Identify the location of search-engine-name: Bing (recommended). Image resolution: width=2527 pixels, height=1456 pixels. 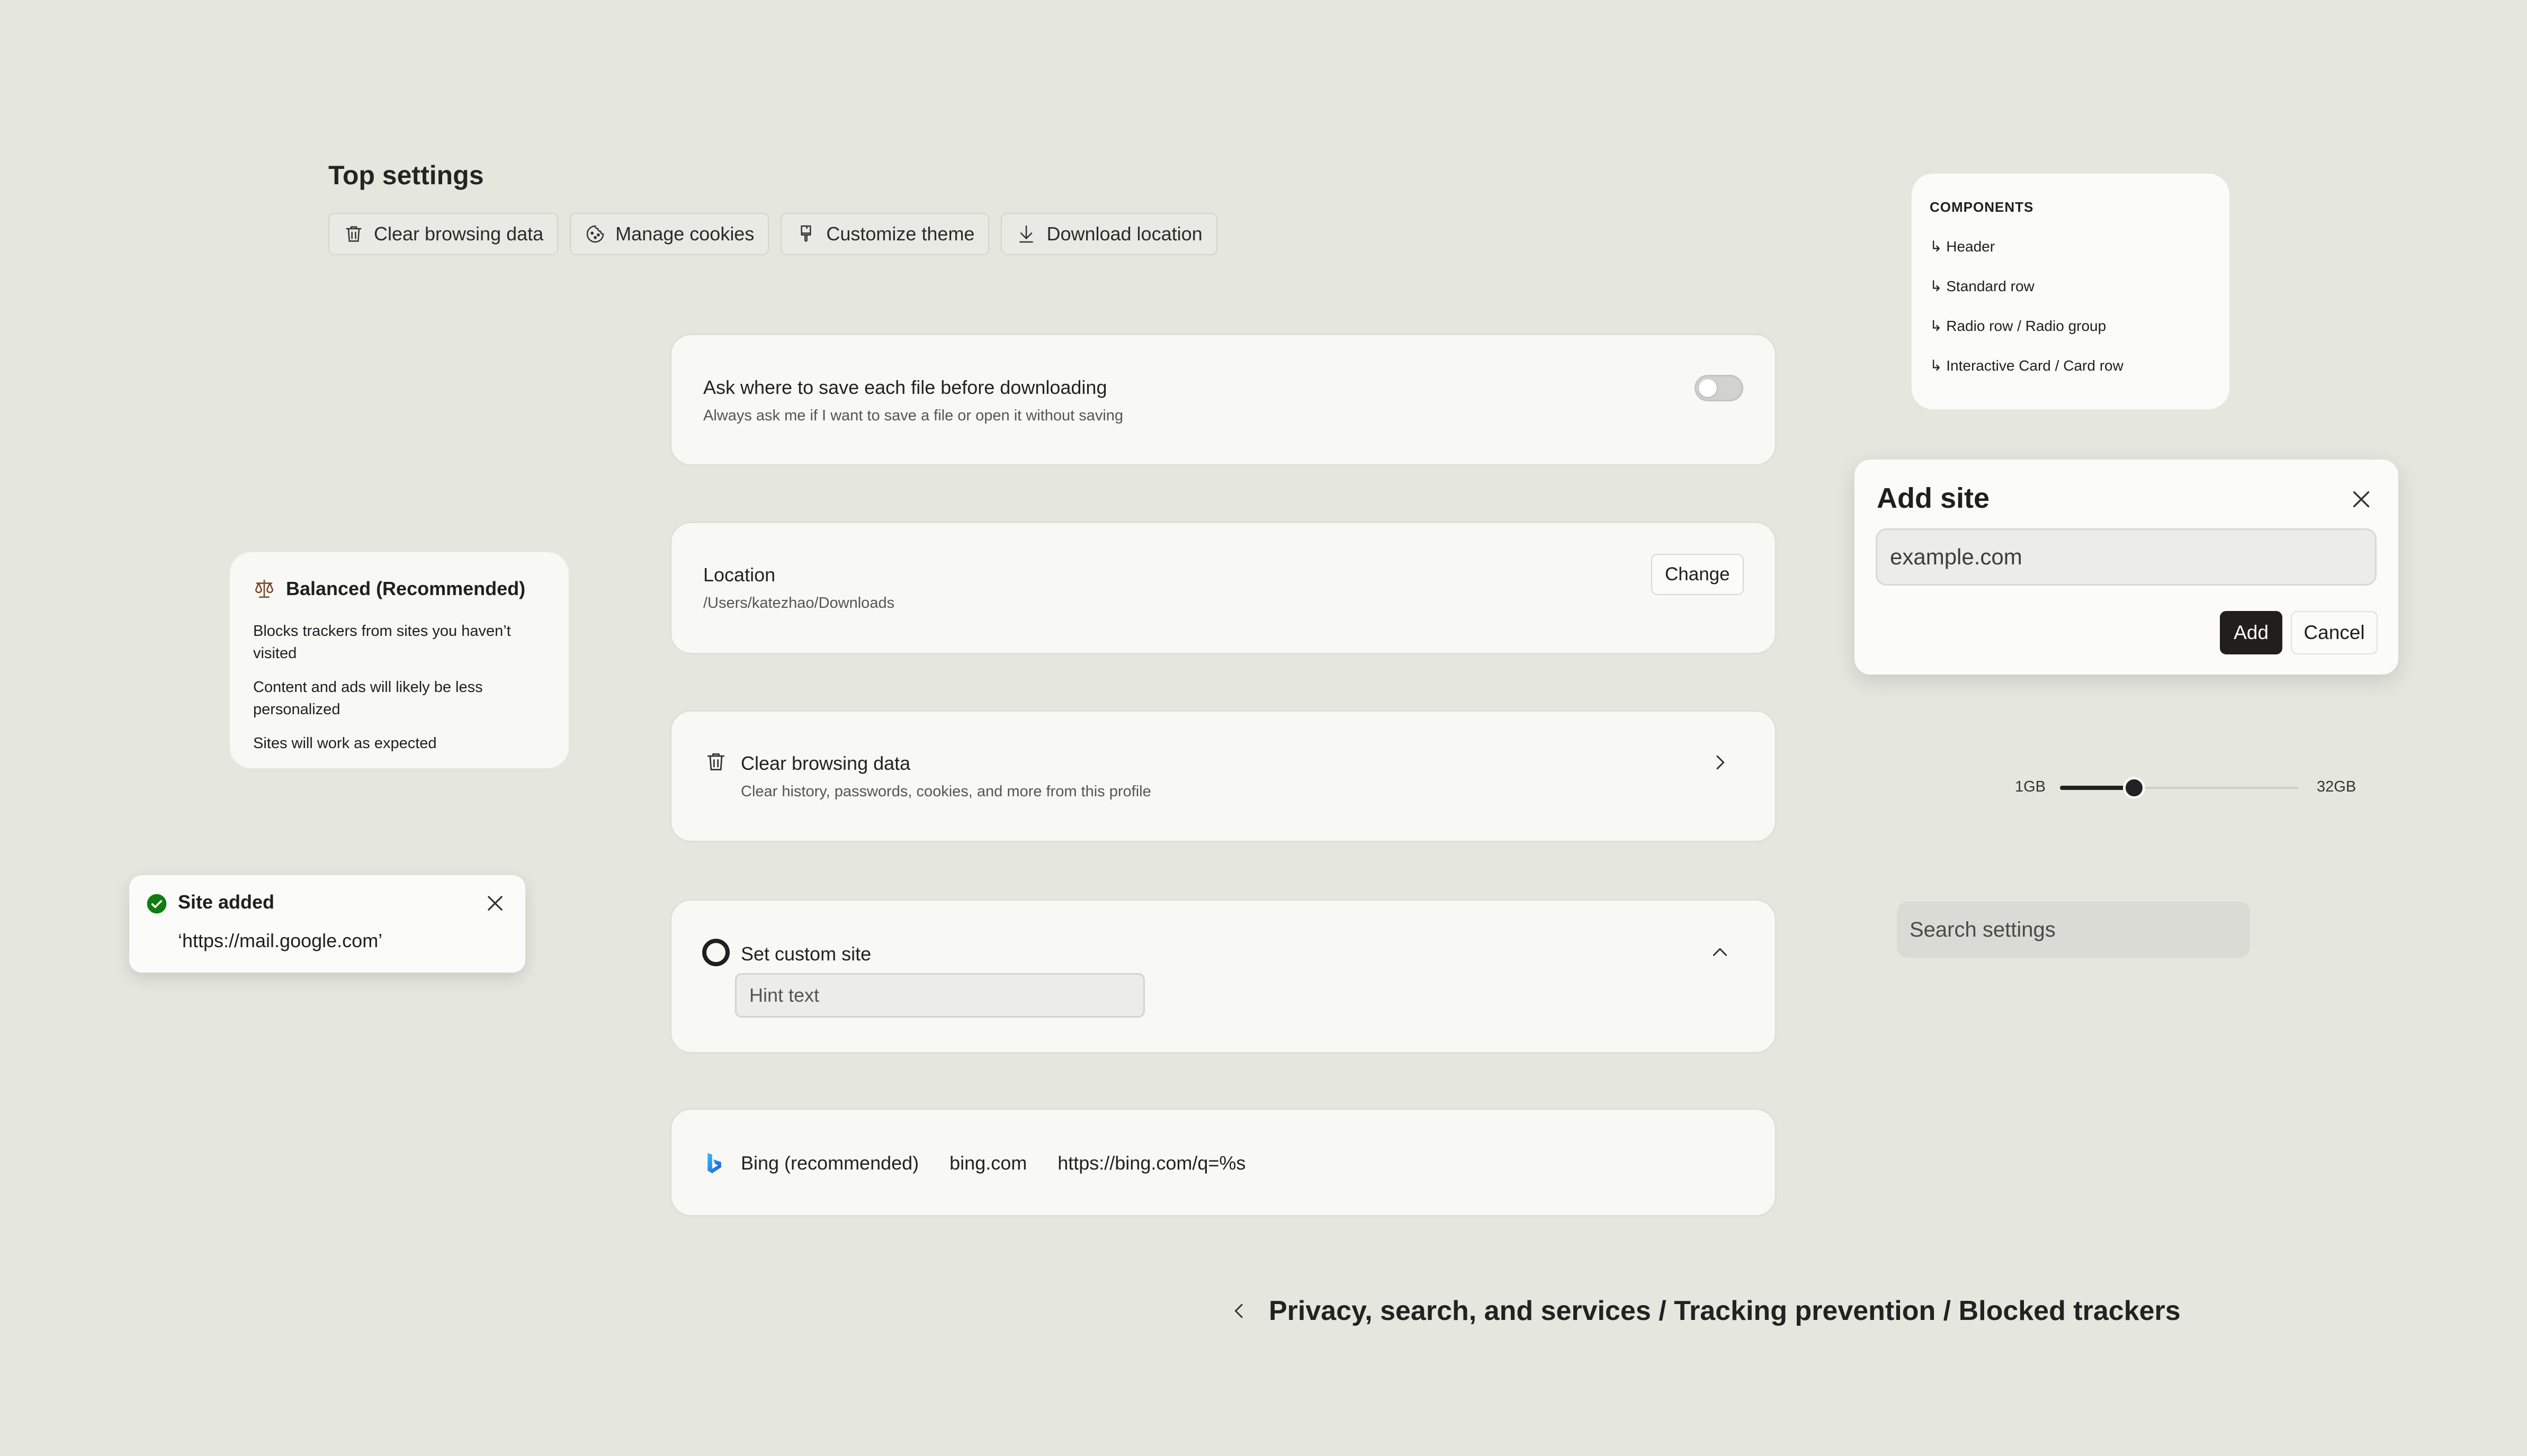
(830, 1163).